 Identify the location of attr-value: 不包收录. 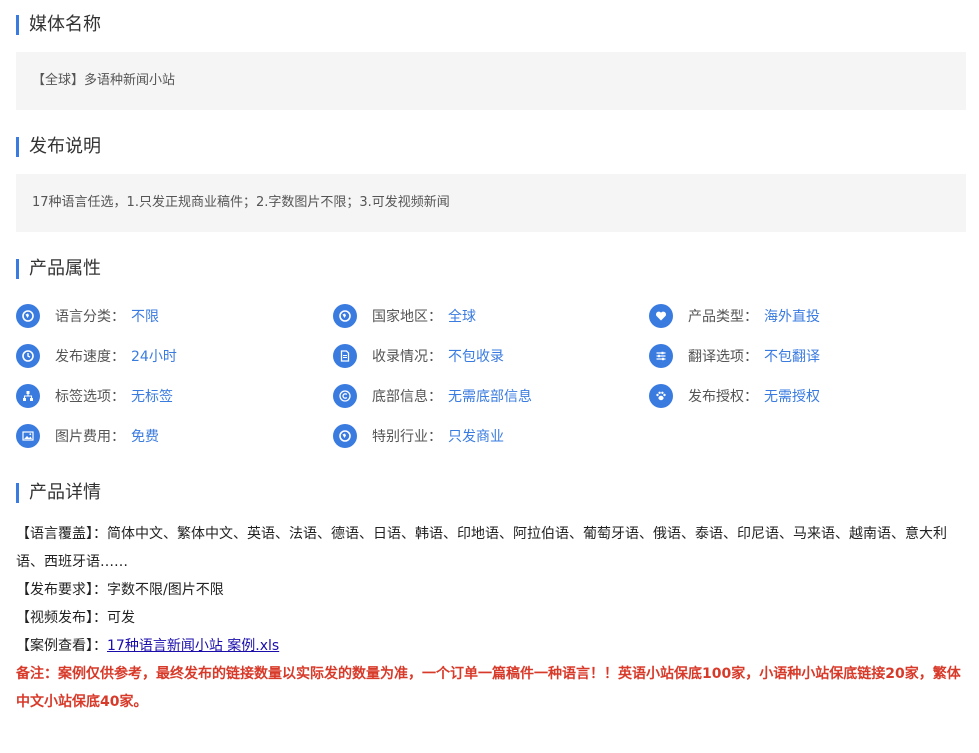
(476, 357).